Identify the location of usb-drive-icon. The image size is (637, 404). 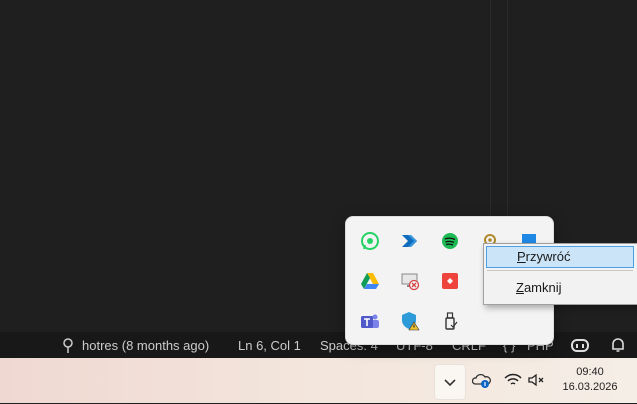
(450, 321).